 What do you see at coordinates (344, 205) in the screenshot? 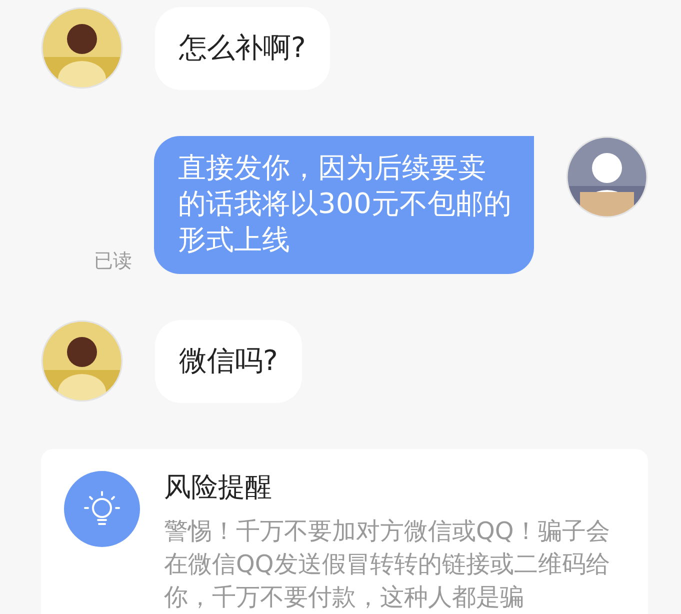
I see `message-bubble: 直接发你，因为后续要卖的话我将以300元不包邮的形式上线` at bounding box center [344, 205].